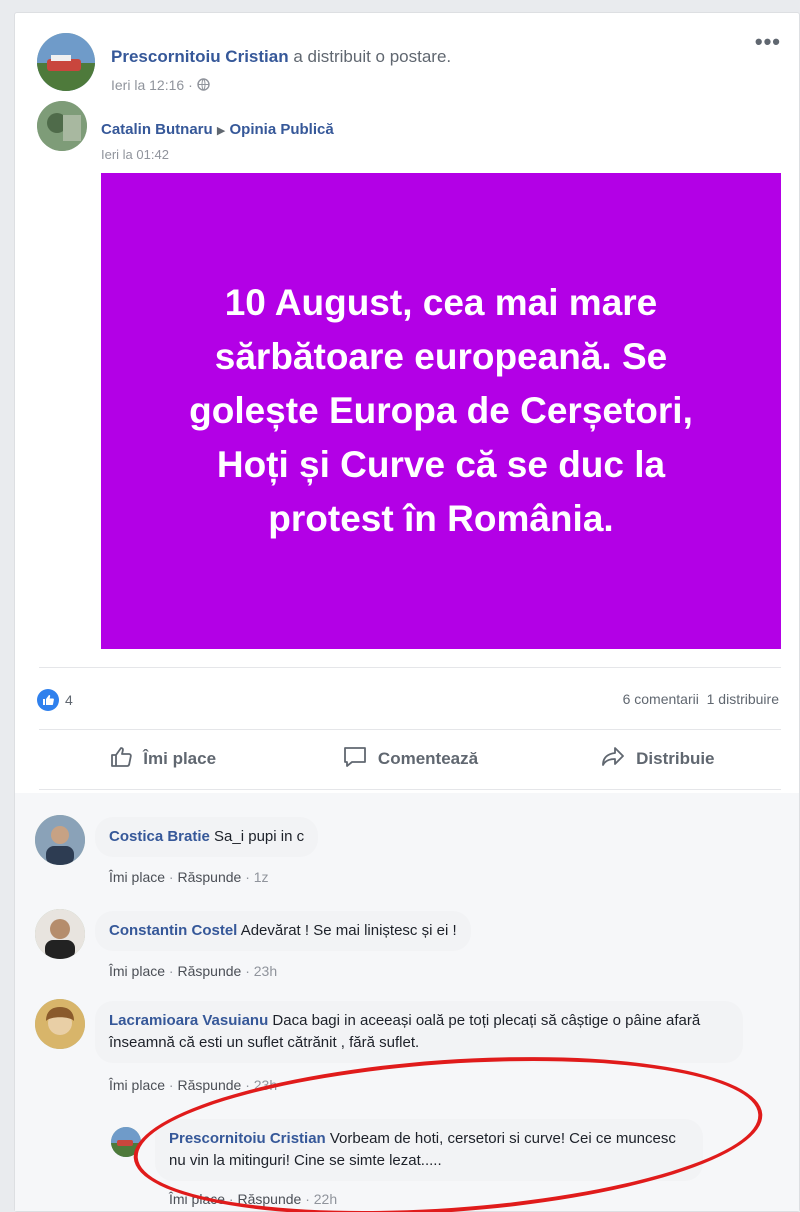 Image resolution: width=800 pixels, height=1212 pixels. Describe the element at coordinates (348, 930) in the screenshot. I see `comment-text: Adevărat ! Se mai liniștesc și ei !` at that location.